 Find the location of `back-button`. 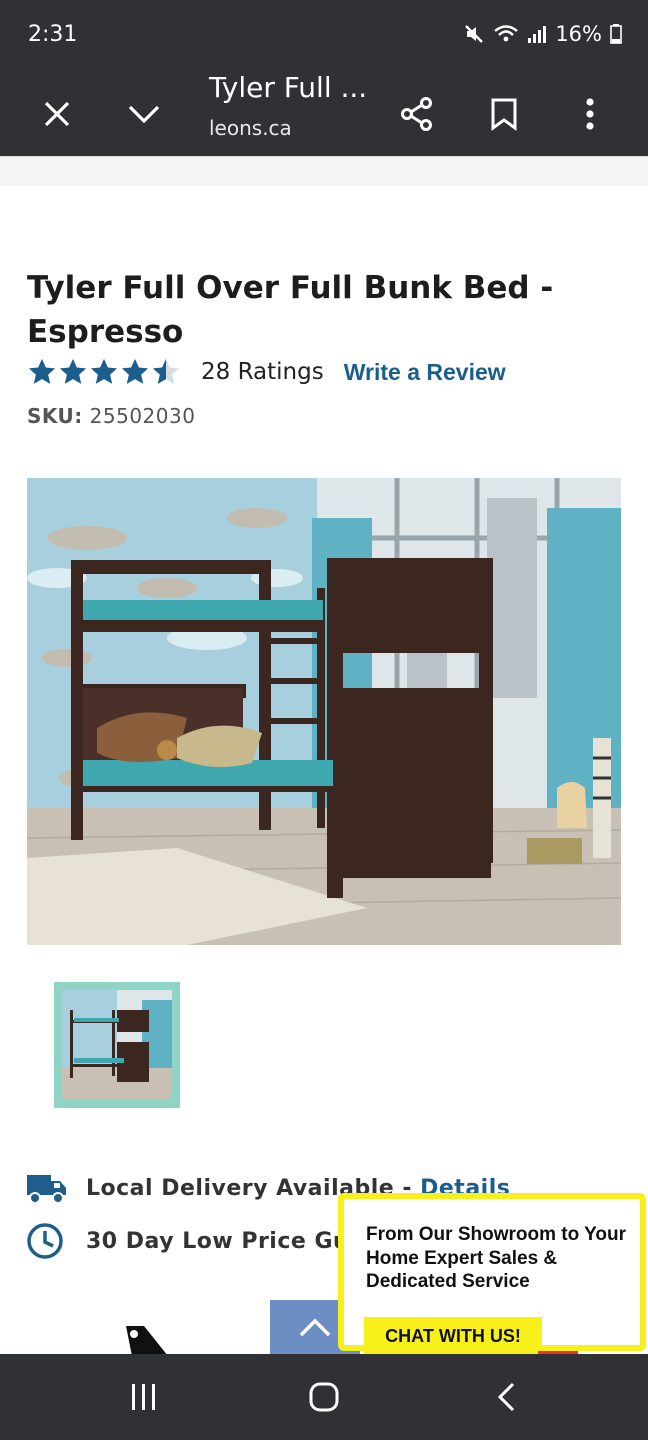

back-button is located at coordinates (506, 1397).